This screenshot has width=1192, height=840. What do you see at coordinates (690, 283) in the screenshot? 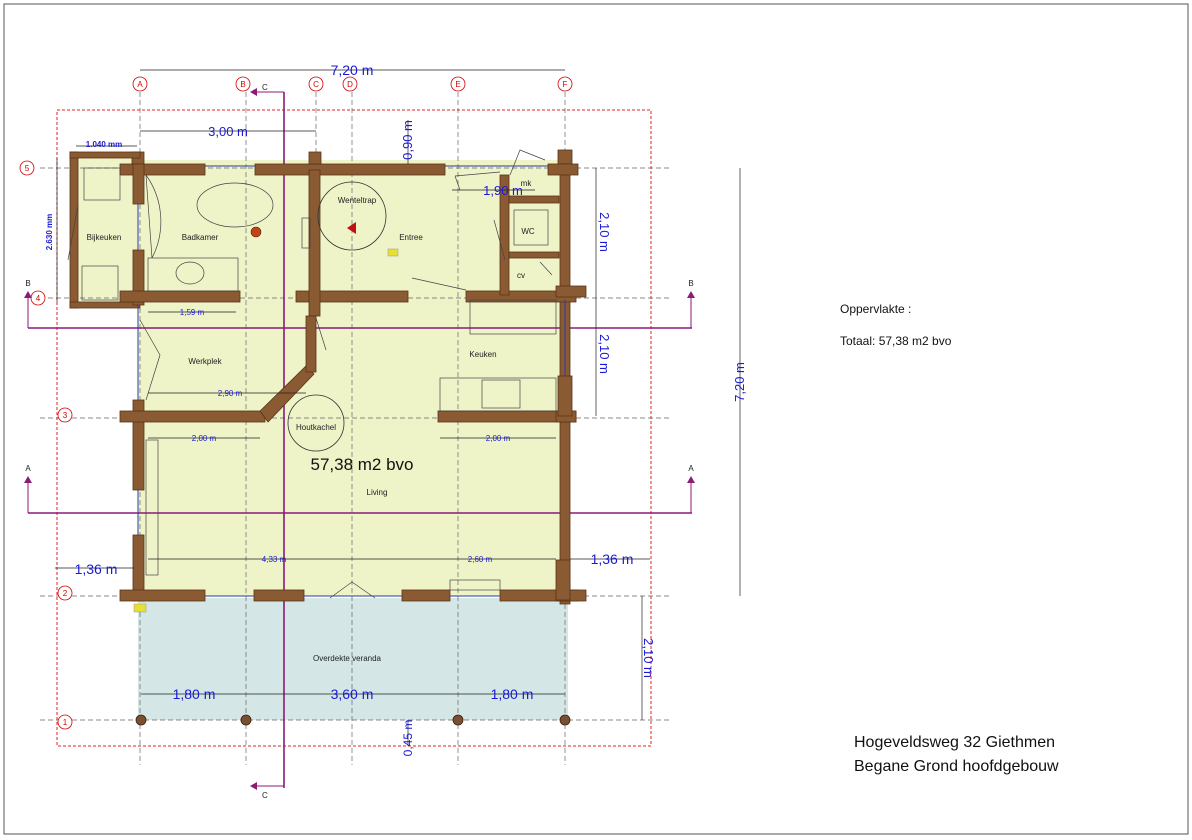
I see `section-label-b-right: B` at bounding box center [690, 283].